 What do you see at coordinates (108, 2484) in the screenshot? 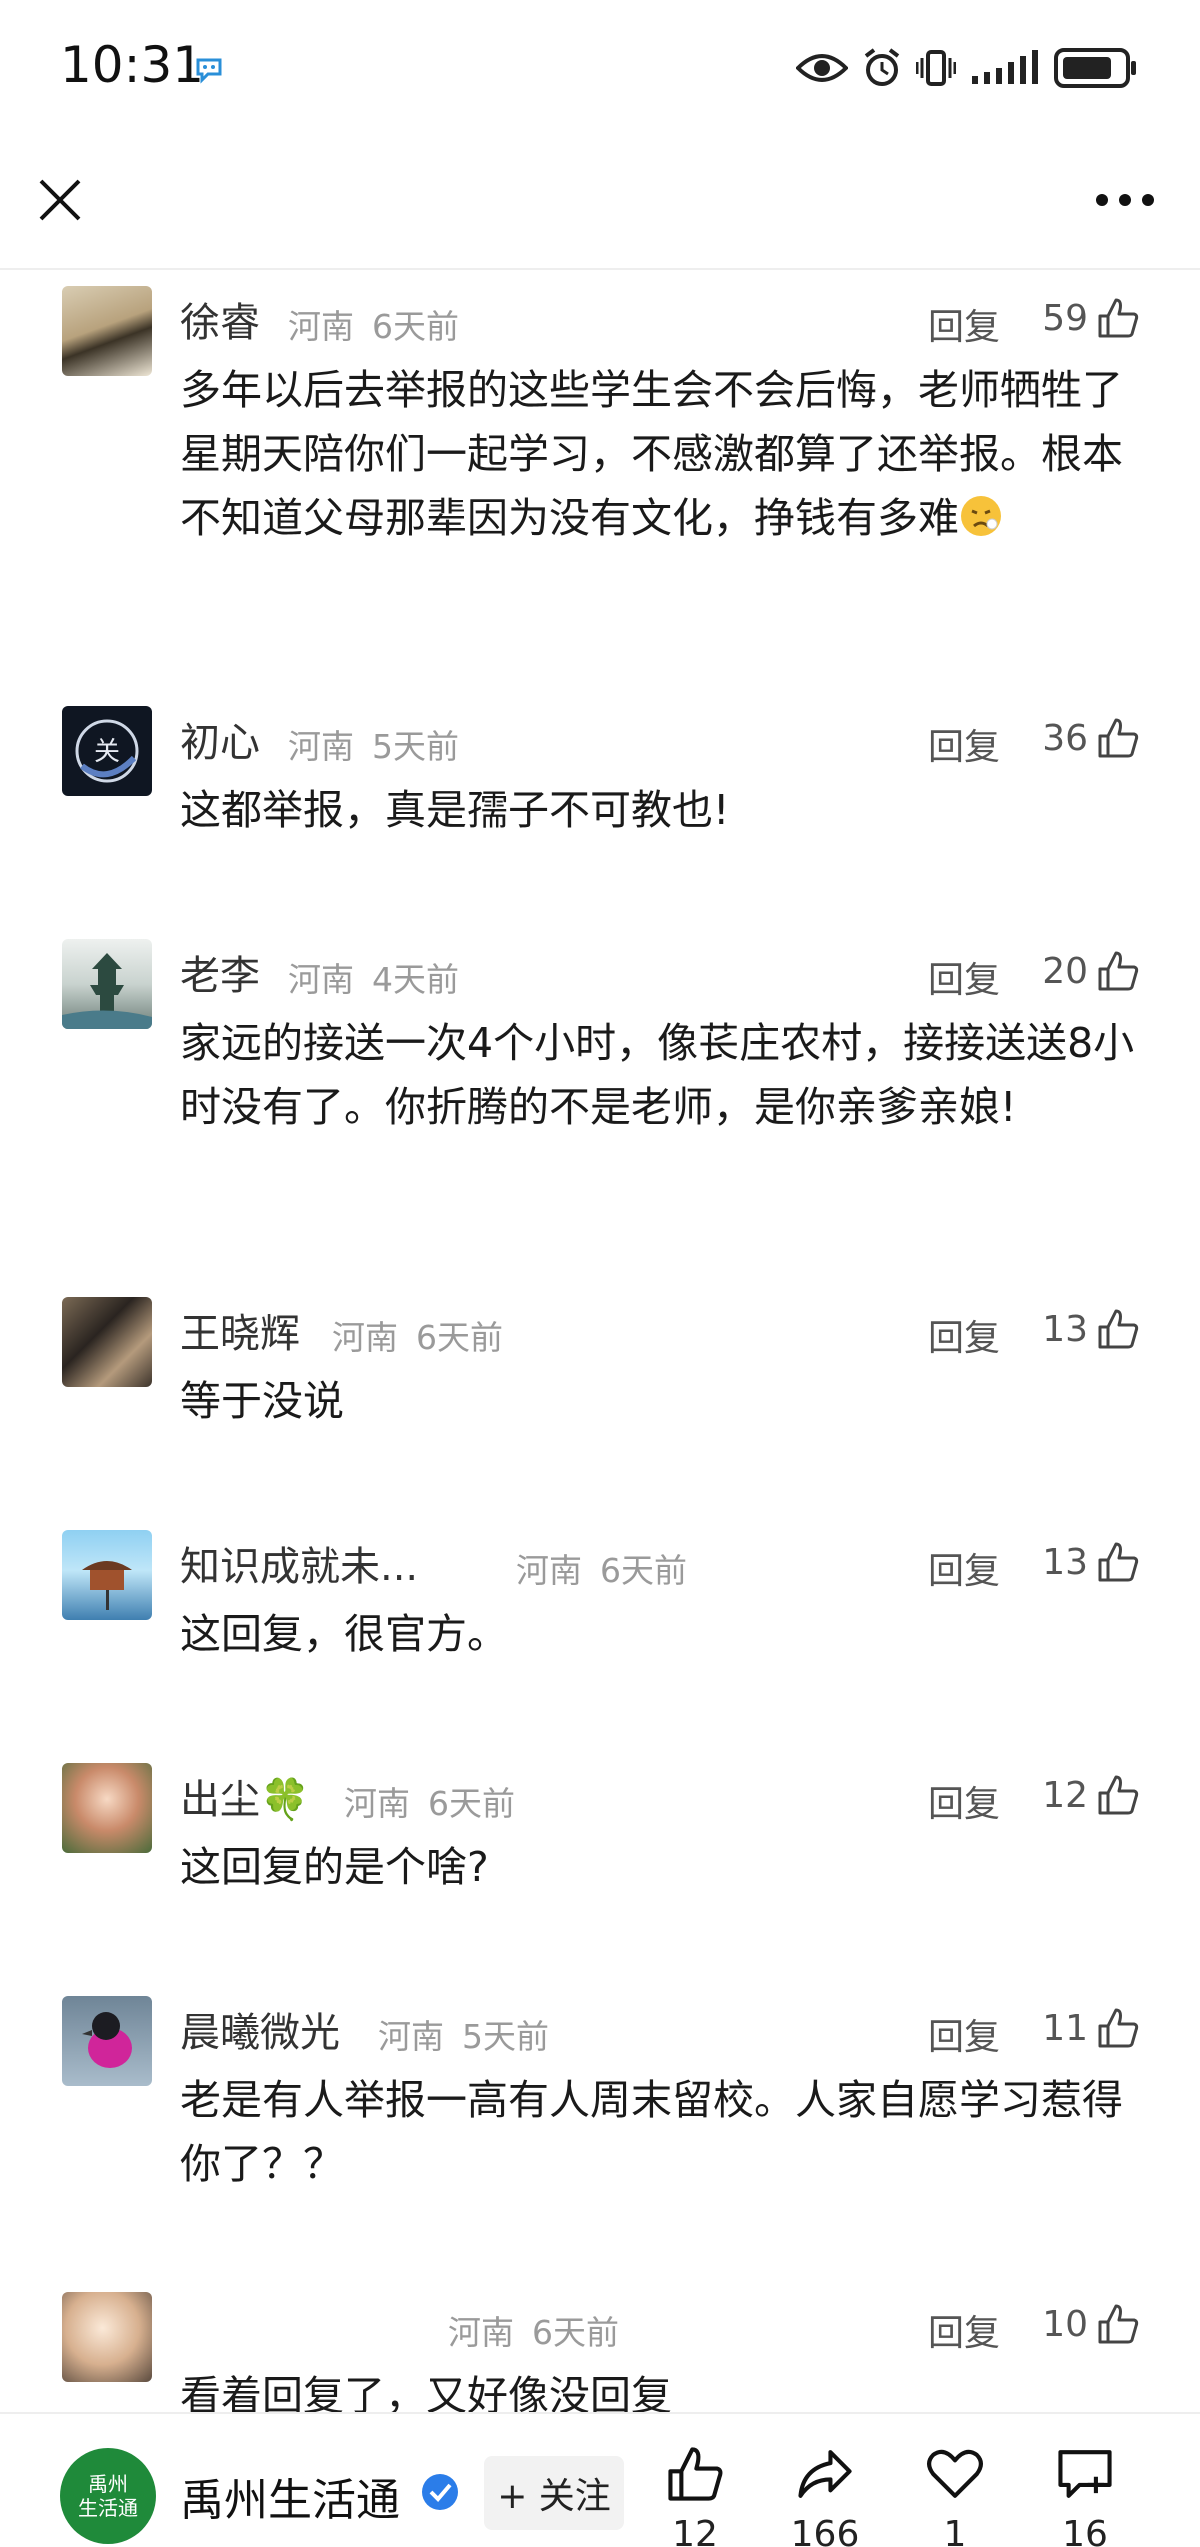
I see `account-logo-line1: 禹州` at bounding box center [108, 2484].